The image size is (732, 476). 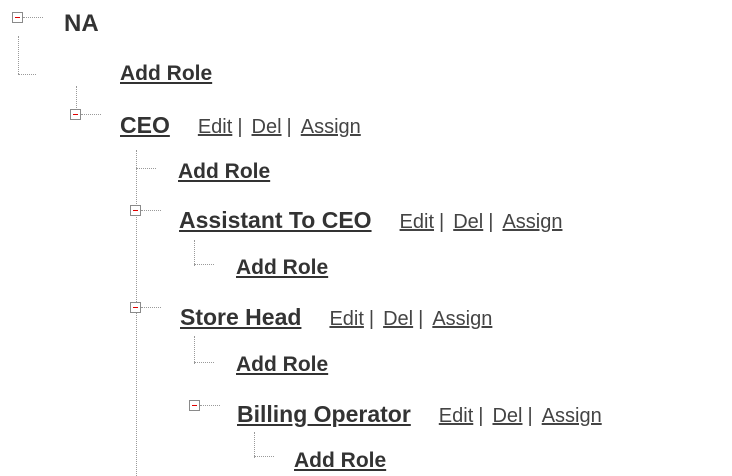 I want to click on role-link-store-head: Store Head, so click(x=240, y=317).